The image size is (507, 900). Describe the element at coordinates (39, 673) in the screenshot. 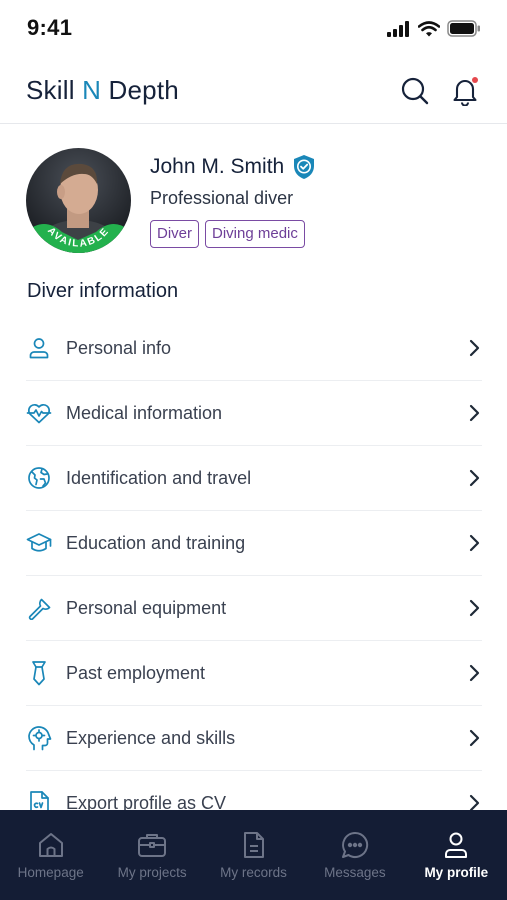

I see `necktie-icon` at that location.